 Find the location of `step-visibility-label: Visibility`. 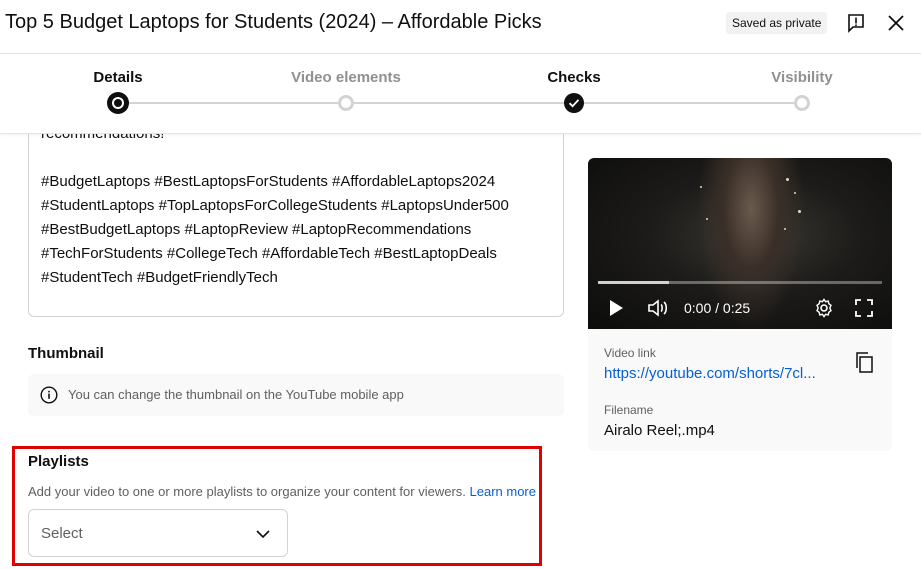

step-visibility-label: Visibility is located at coordinates (801, 77).